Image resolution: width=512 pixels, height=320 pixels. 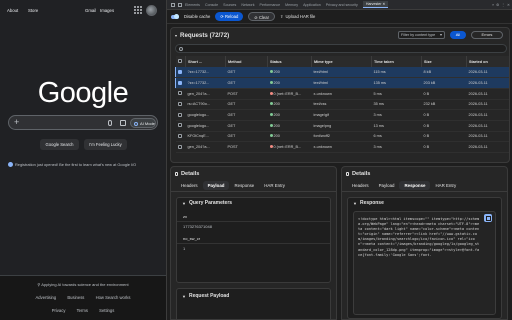 I want to click on errors-filter-button: Errors, so click(x=487, y=35).